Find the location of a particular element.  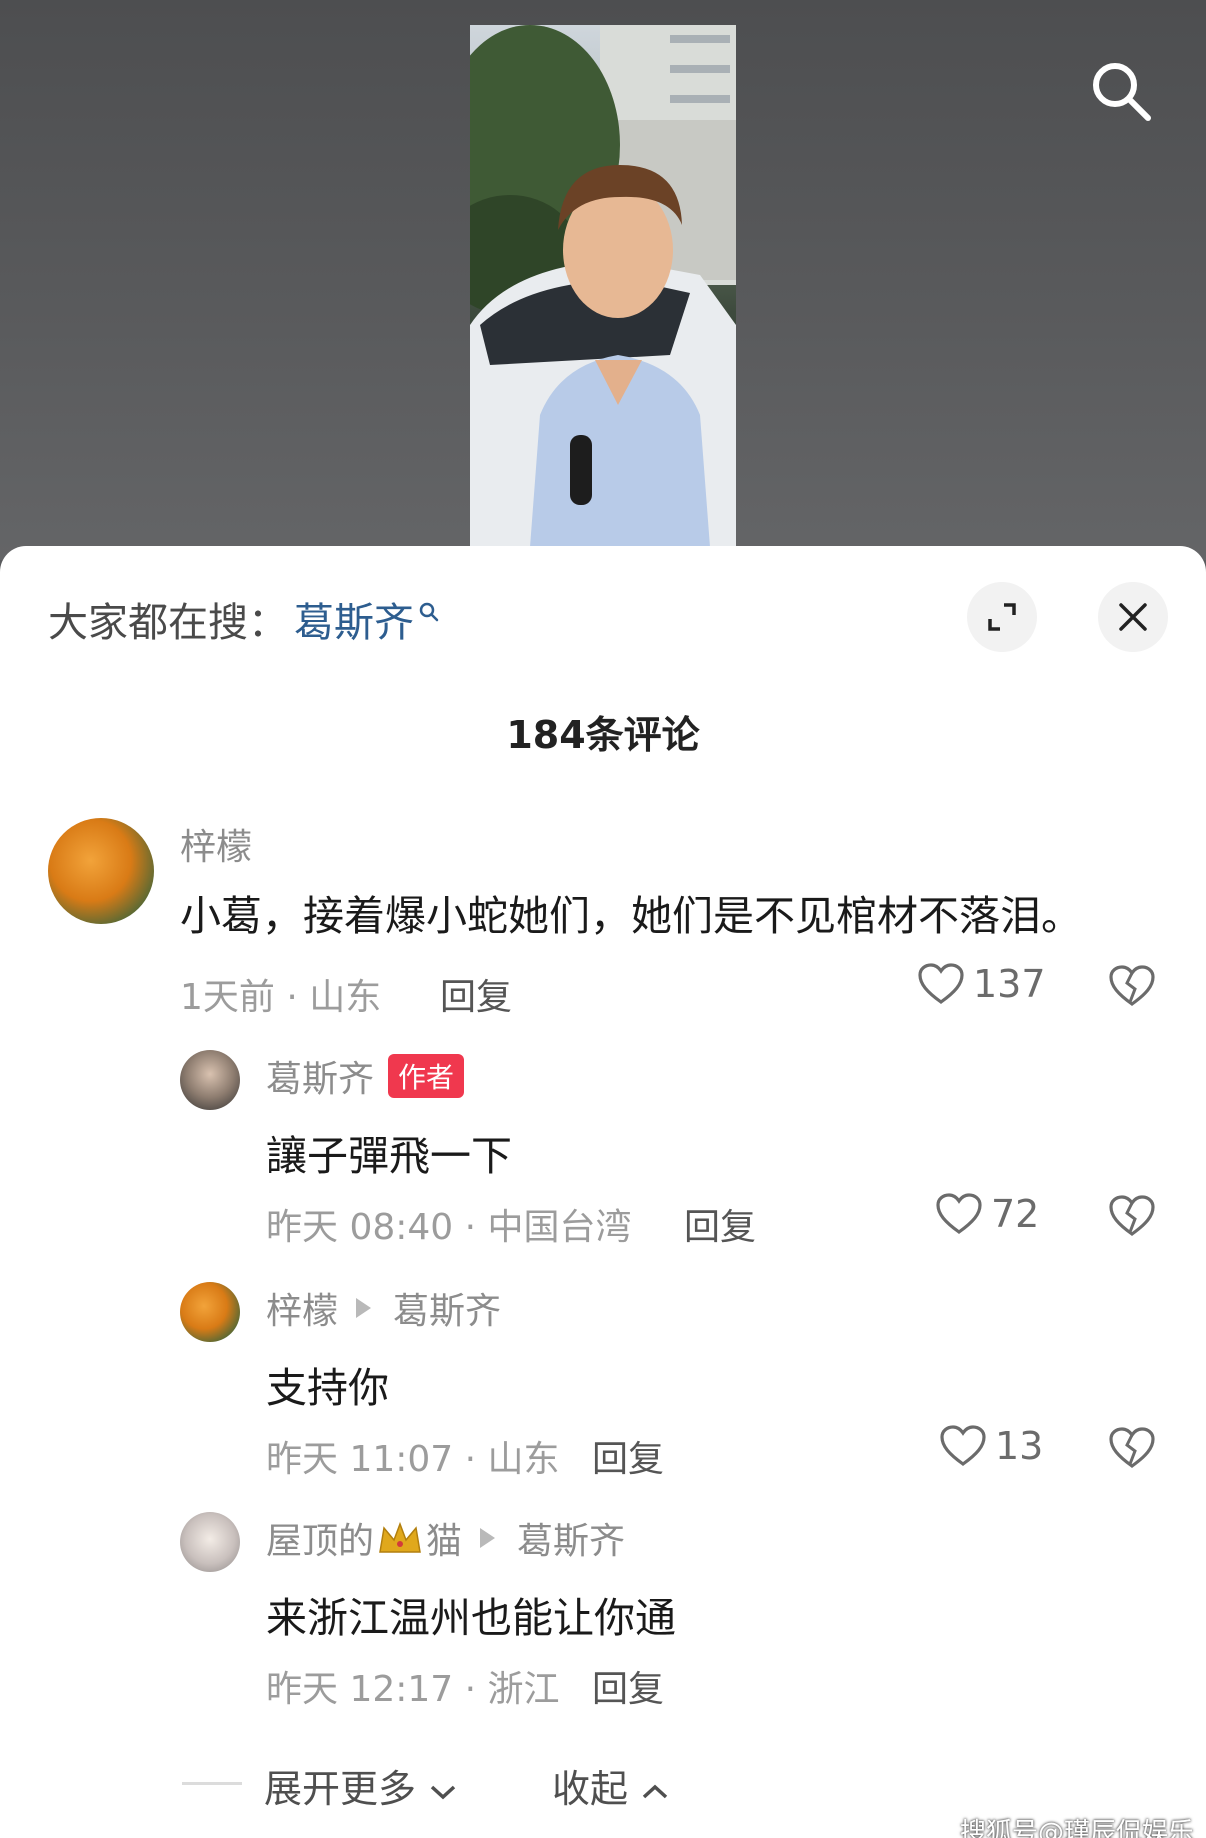

comment-username-prefix: 屋顶的 is located at coordinates (320, 1538).